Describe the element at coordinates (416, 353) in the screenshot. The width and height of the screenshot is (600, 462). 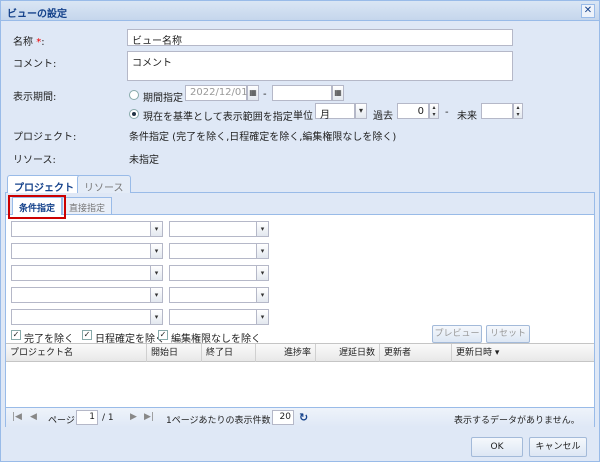
I see `column-updater: 更新者` at that location.